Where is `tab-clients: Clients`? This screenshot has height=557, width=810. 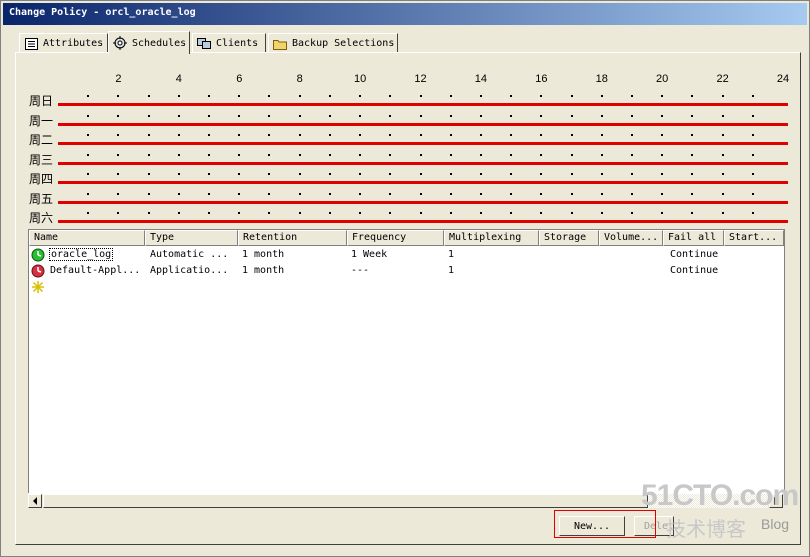 tab-clients: Clients is located at coordinates (229, 43).